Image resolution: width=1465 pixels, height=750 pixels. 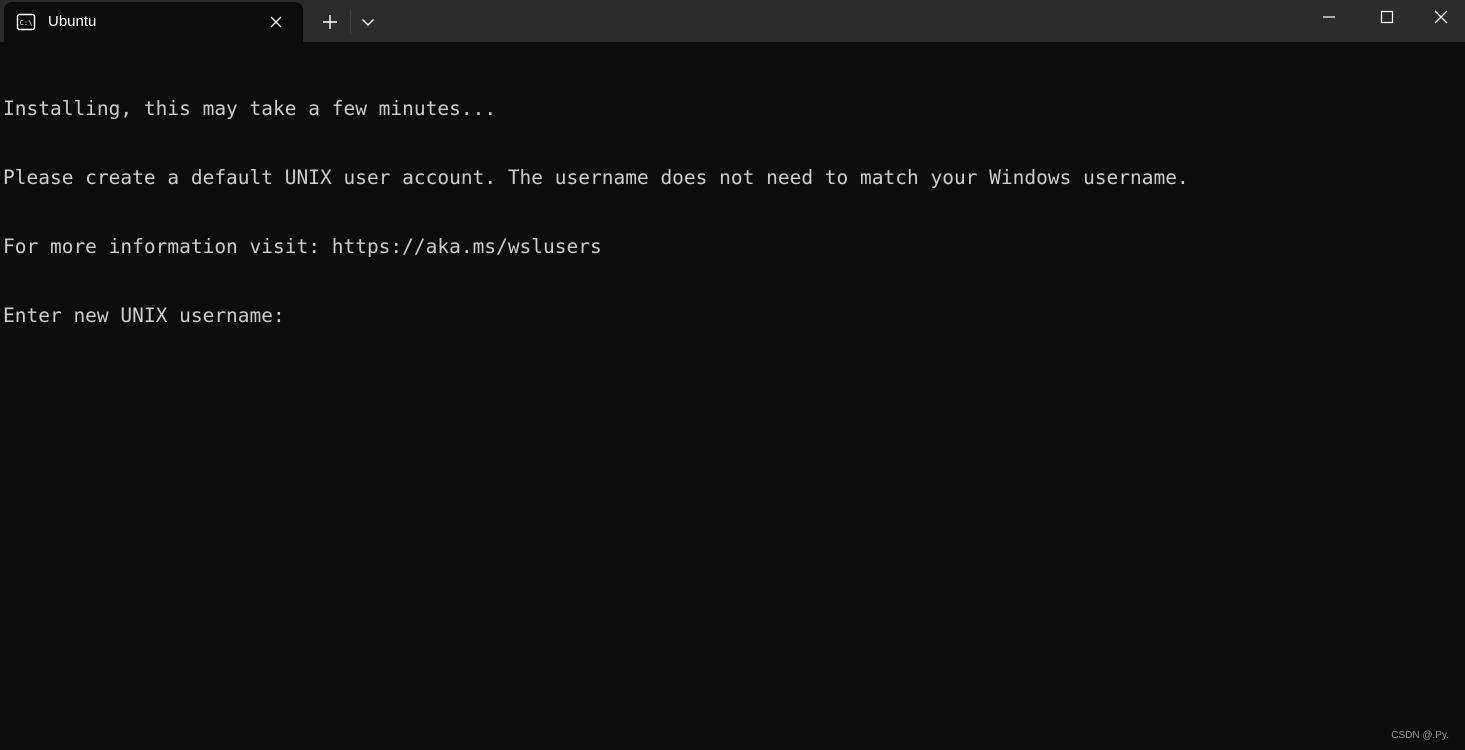 I want to click on close-window-button, so click(x=1440, y=17).